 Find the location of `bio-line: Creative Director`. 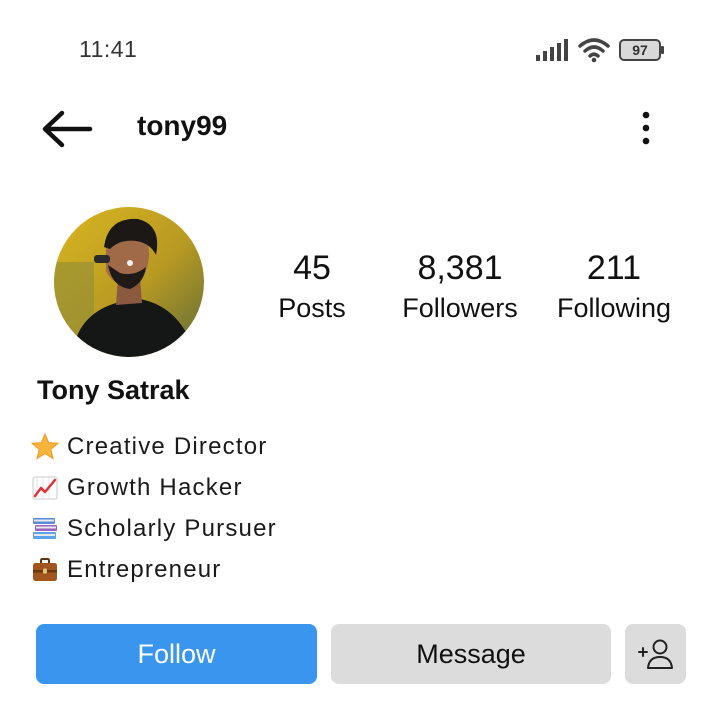

bio-line: Creative Director is located at coordinates (231, 446).